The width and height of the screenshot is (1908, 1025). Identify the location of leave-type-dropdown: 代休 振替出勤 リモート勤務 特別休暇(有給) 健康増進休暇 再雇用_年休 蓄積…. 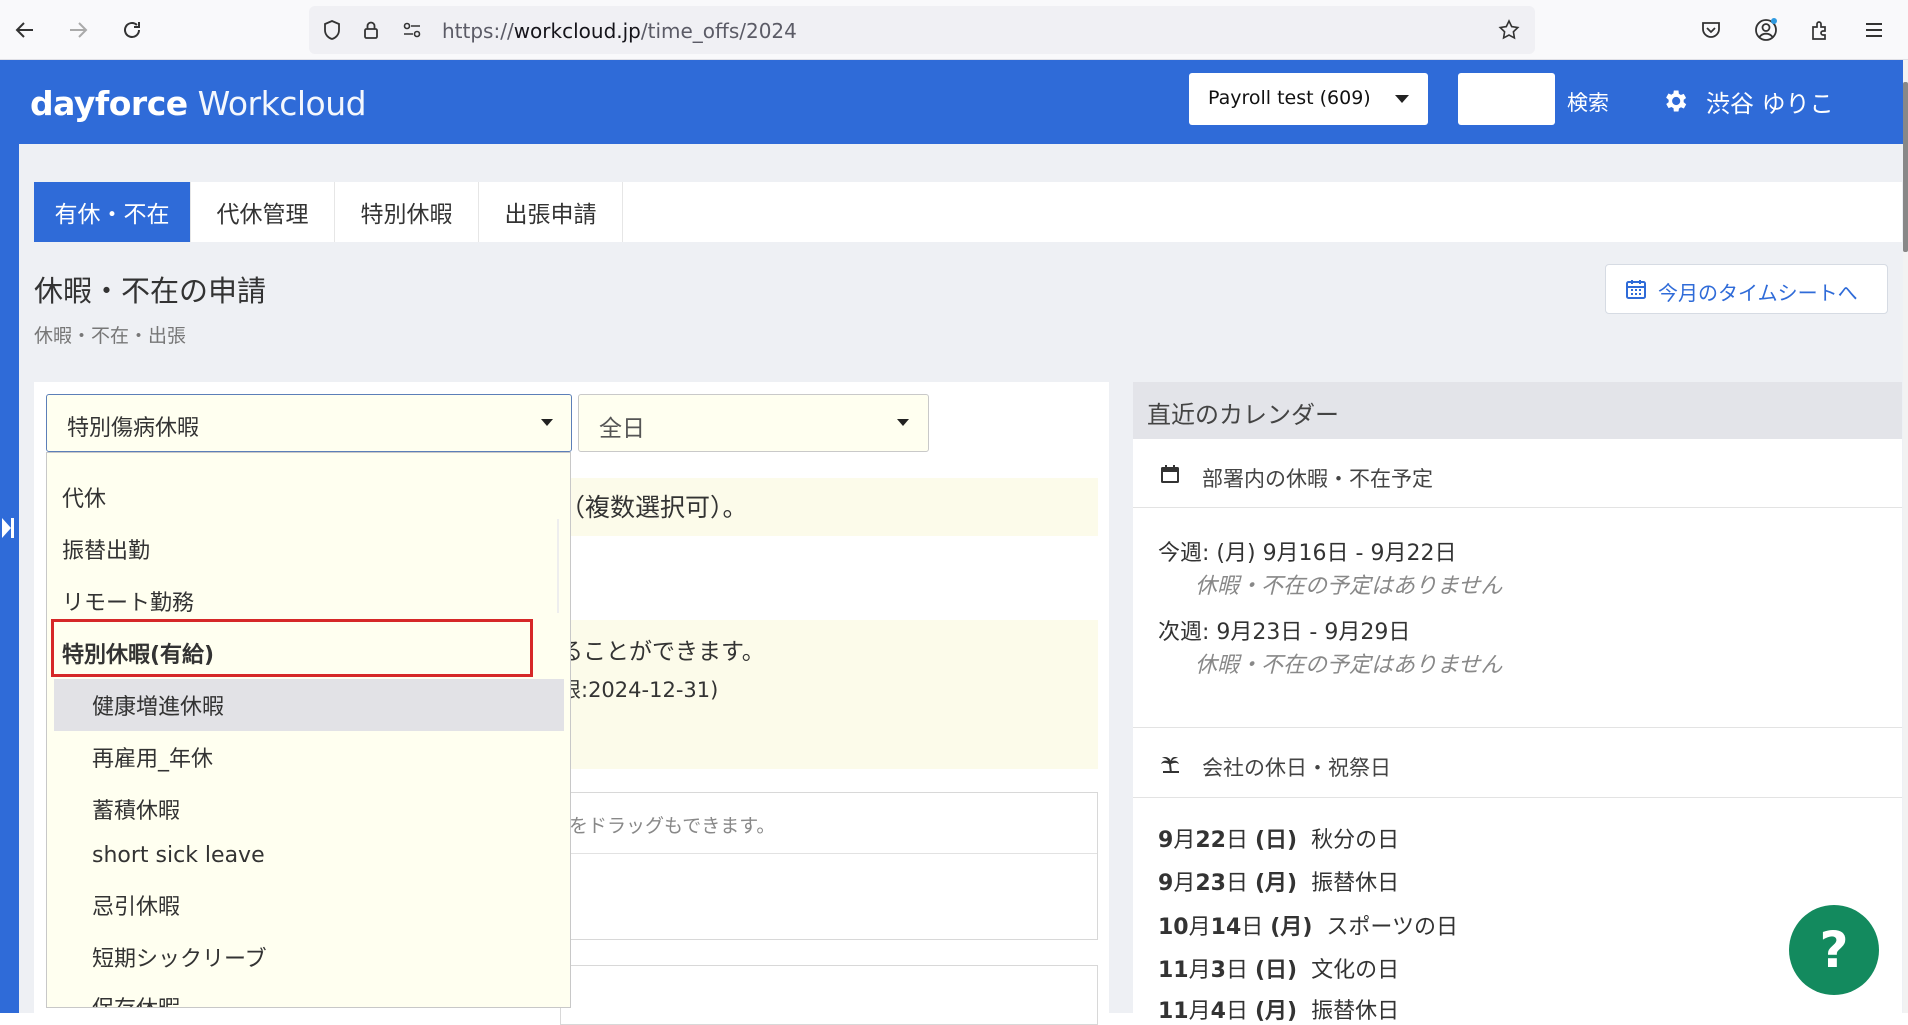
(308, 730).